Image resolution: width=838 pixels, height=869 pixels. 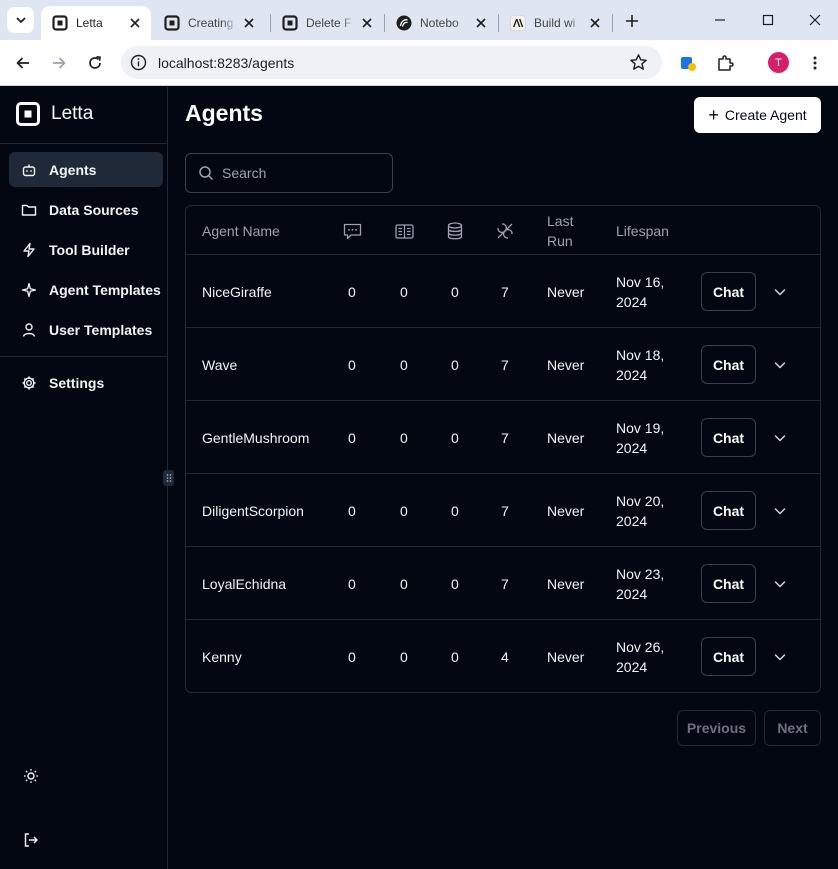 What do you see at coordinates (29, 170) in the screenshot?
I see `bot-icon` at bounding box center [29, 170].